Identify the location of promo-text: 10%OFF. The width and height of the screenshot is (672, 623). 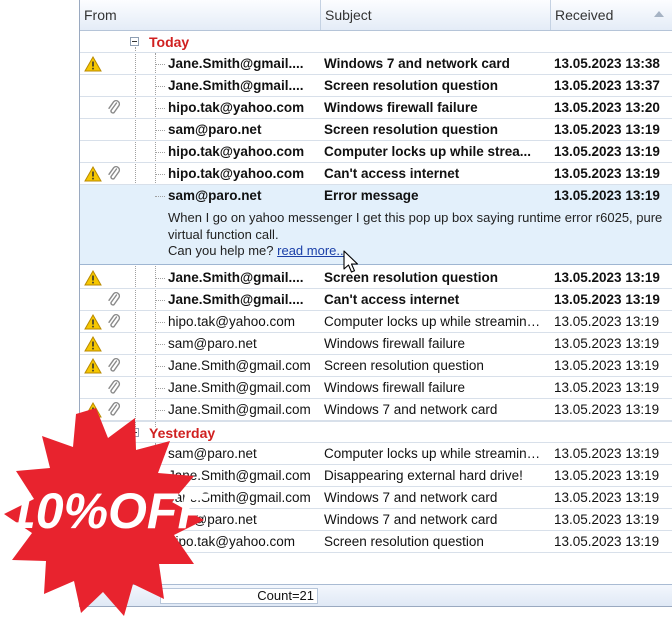
(109, 511).